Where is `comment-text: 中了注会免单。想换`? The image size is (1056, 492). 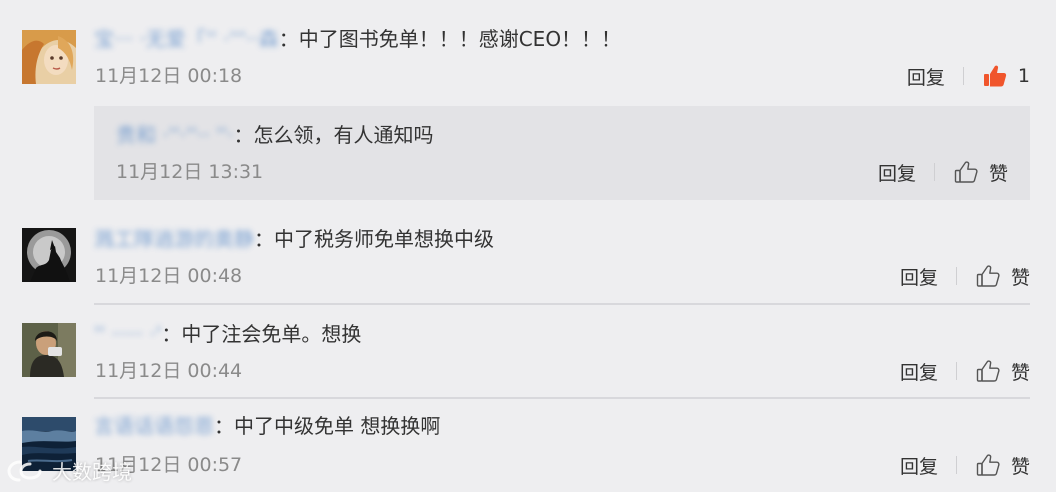
comment-text: 中了注会免单。想换 is located at coordinates (271, 334).